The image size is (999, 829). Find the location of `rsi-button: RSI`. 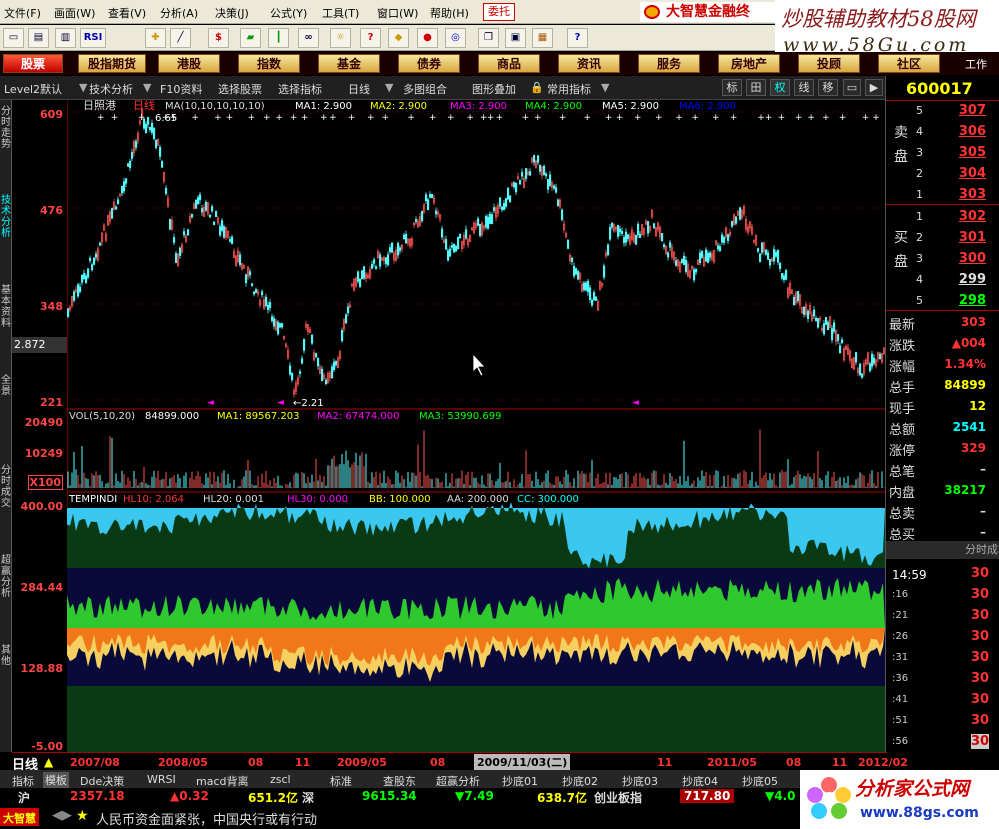

rsi-button: RSI is located at coordinates (93, 38).